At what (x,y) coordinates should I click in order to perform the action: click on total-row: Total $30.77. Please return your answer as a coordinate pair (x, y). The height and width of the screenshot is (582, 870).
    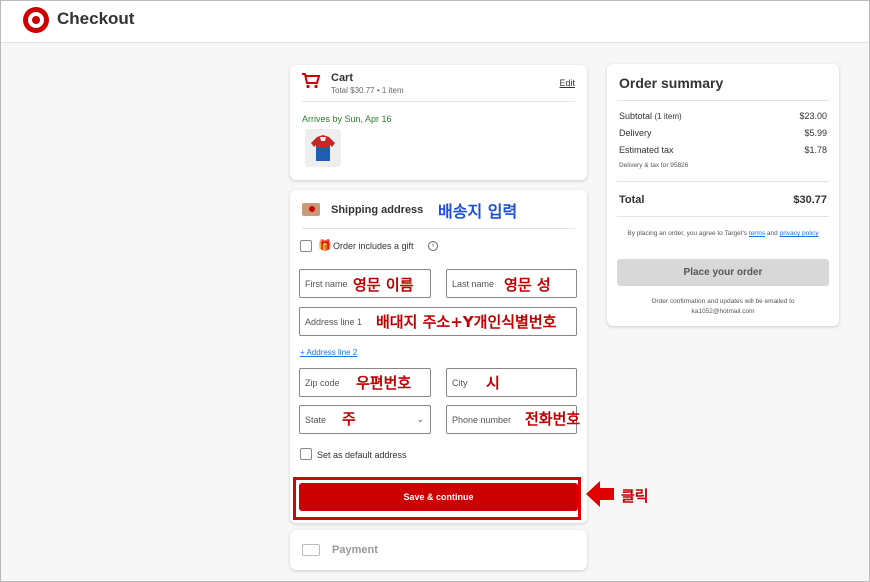
    Looking at the image, I should click on (723, 200).